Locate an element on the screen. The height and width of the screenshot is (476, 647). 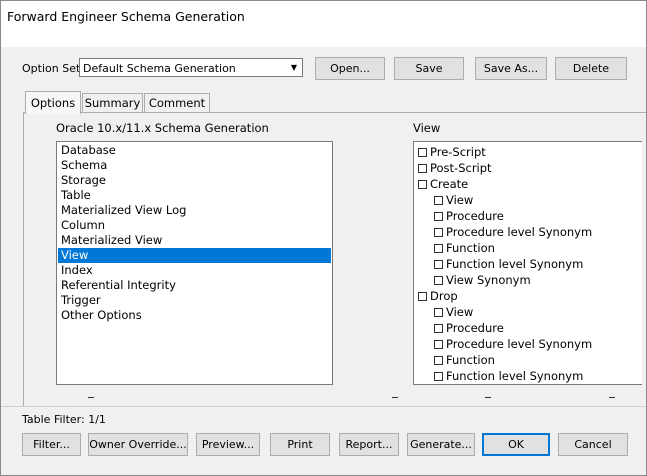
left-panel-heading: Oracle 10.x/11.x Schema Generation is located at coordinates (162, 128).